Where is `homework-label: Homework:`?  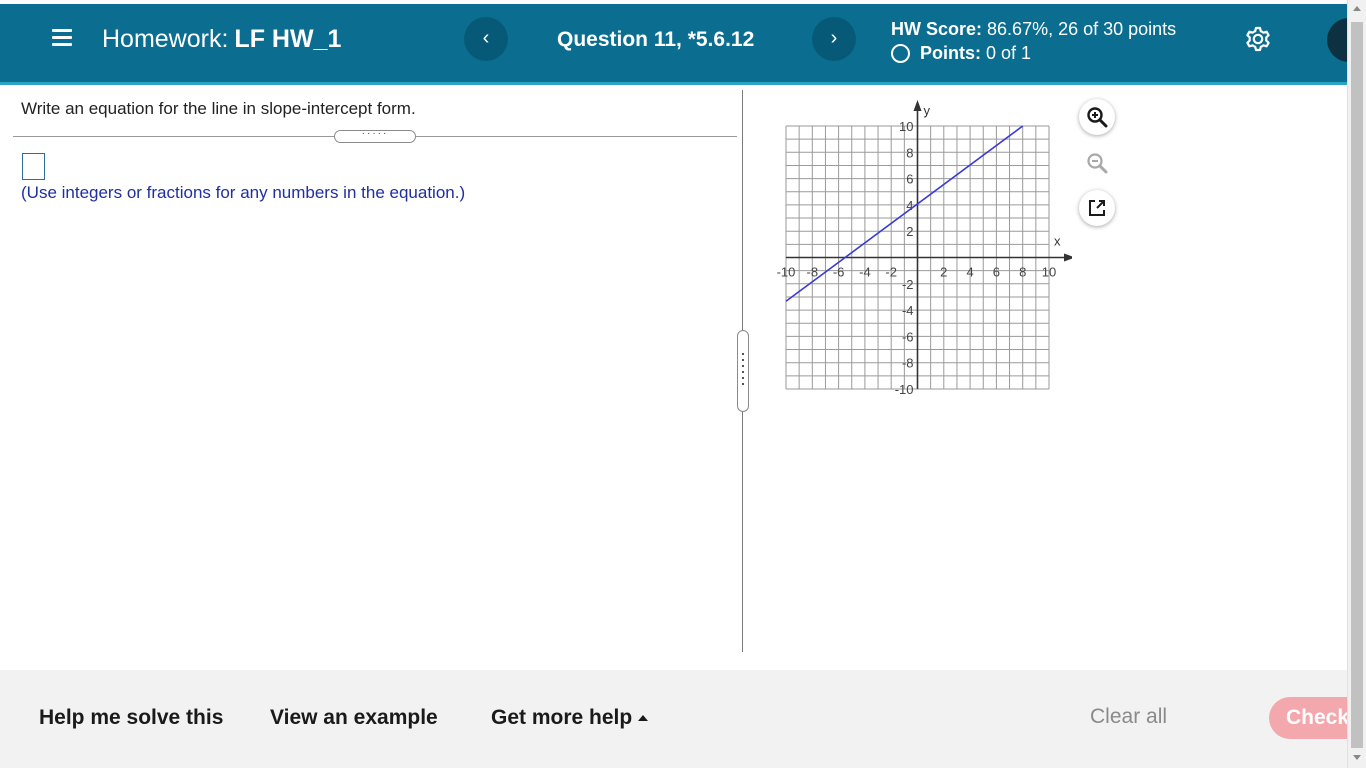
homework-label: Homework: is located at coordinates (165, 39).